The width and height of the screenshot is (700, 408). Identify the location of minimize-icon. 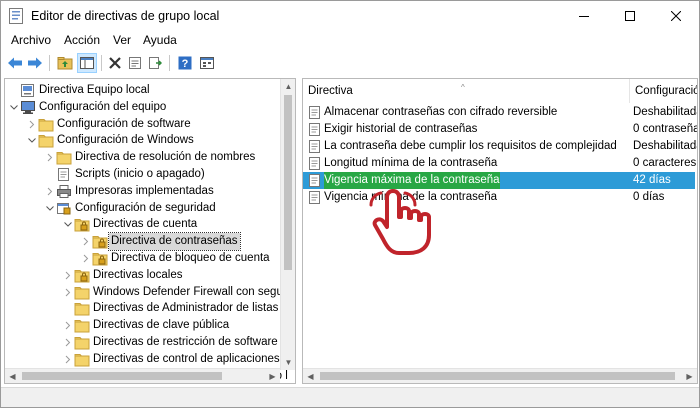
(584, 16).